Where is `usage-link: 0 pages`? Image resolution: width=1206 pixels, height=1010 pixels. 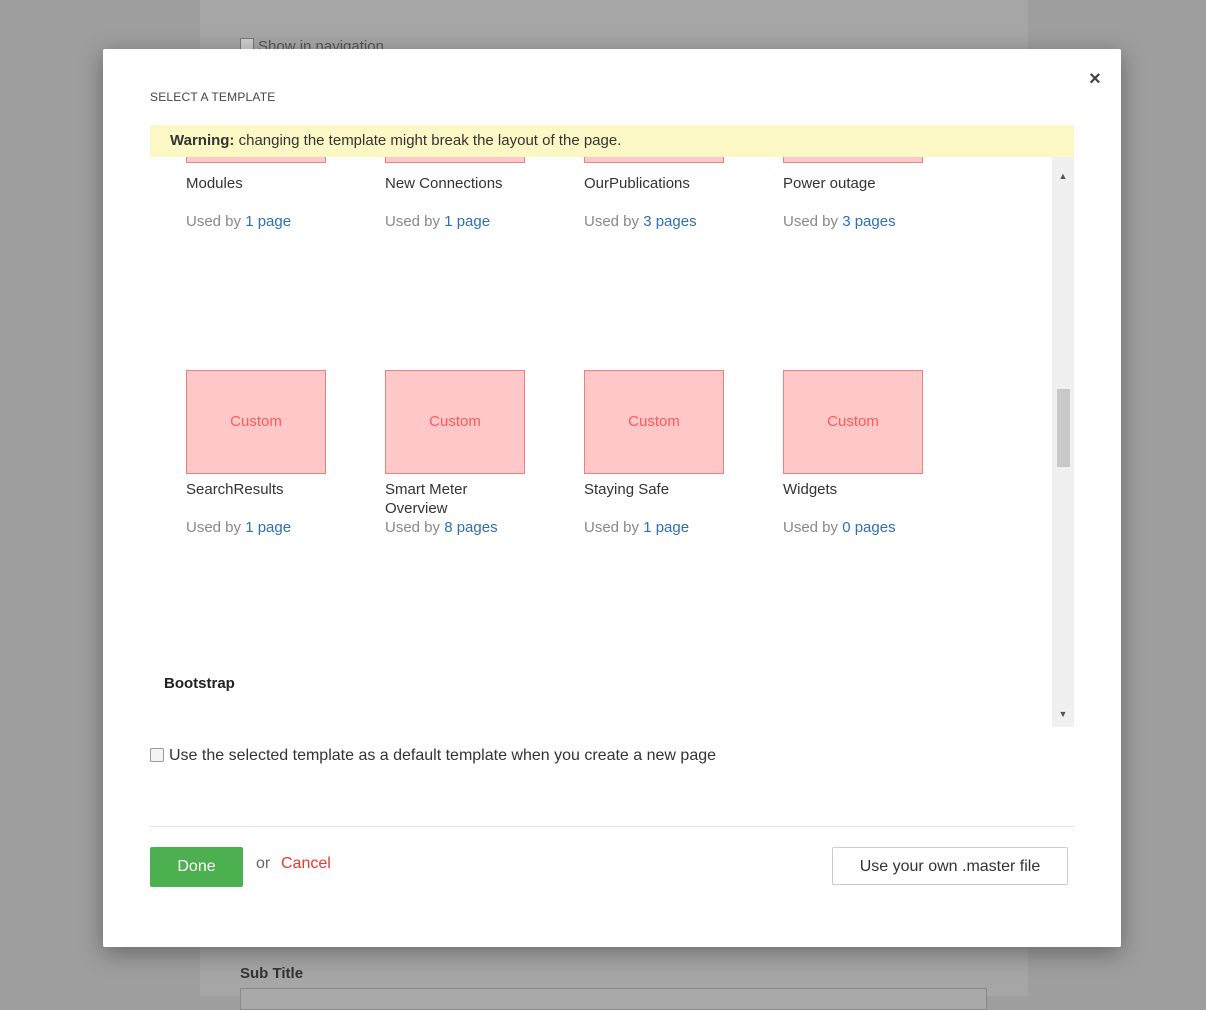
usage-link: 0 pages is located at coordinates (868, 527).